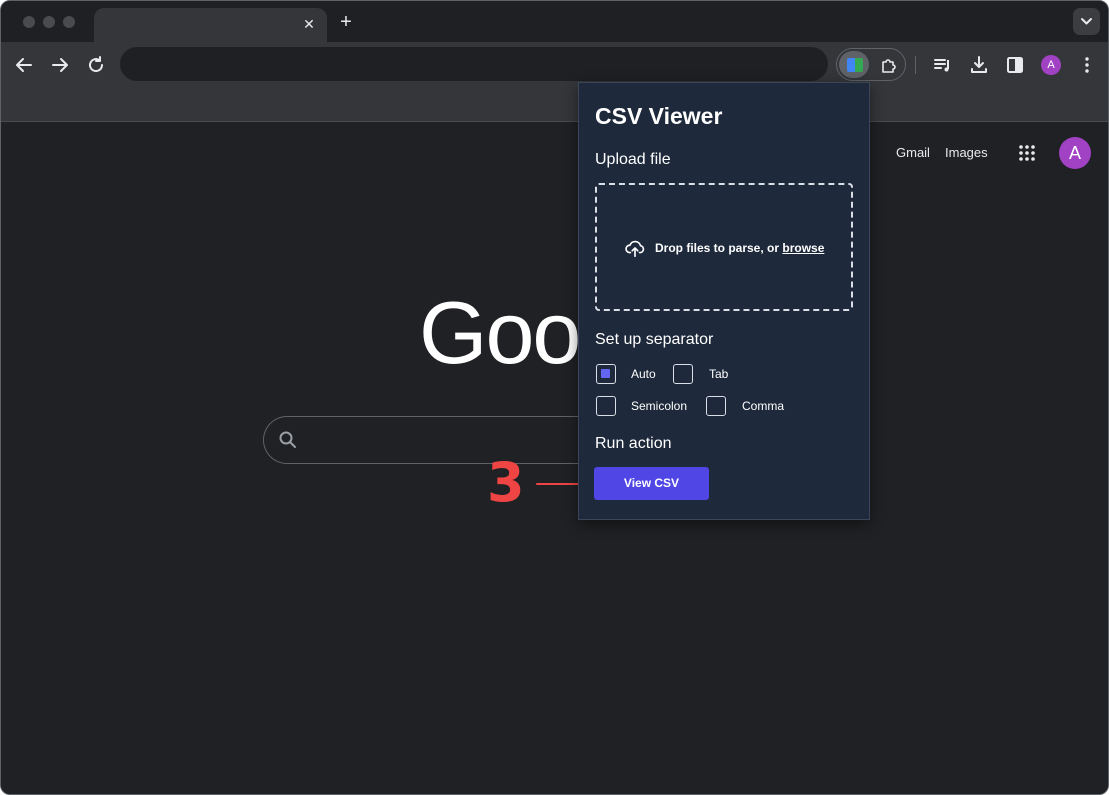 The image size is (1109, 795). What do you see at coordinates (29, 22) in the screenshot?
I see `close-window-button` at bounding box center [29, 22].